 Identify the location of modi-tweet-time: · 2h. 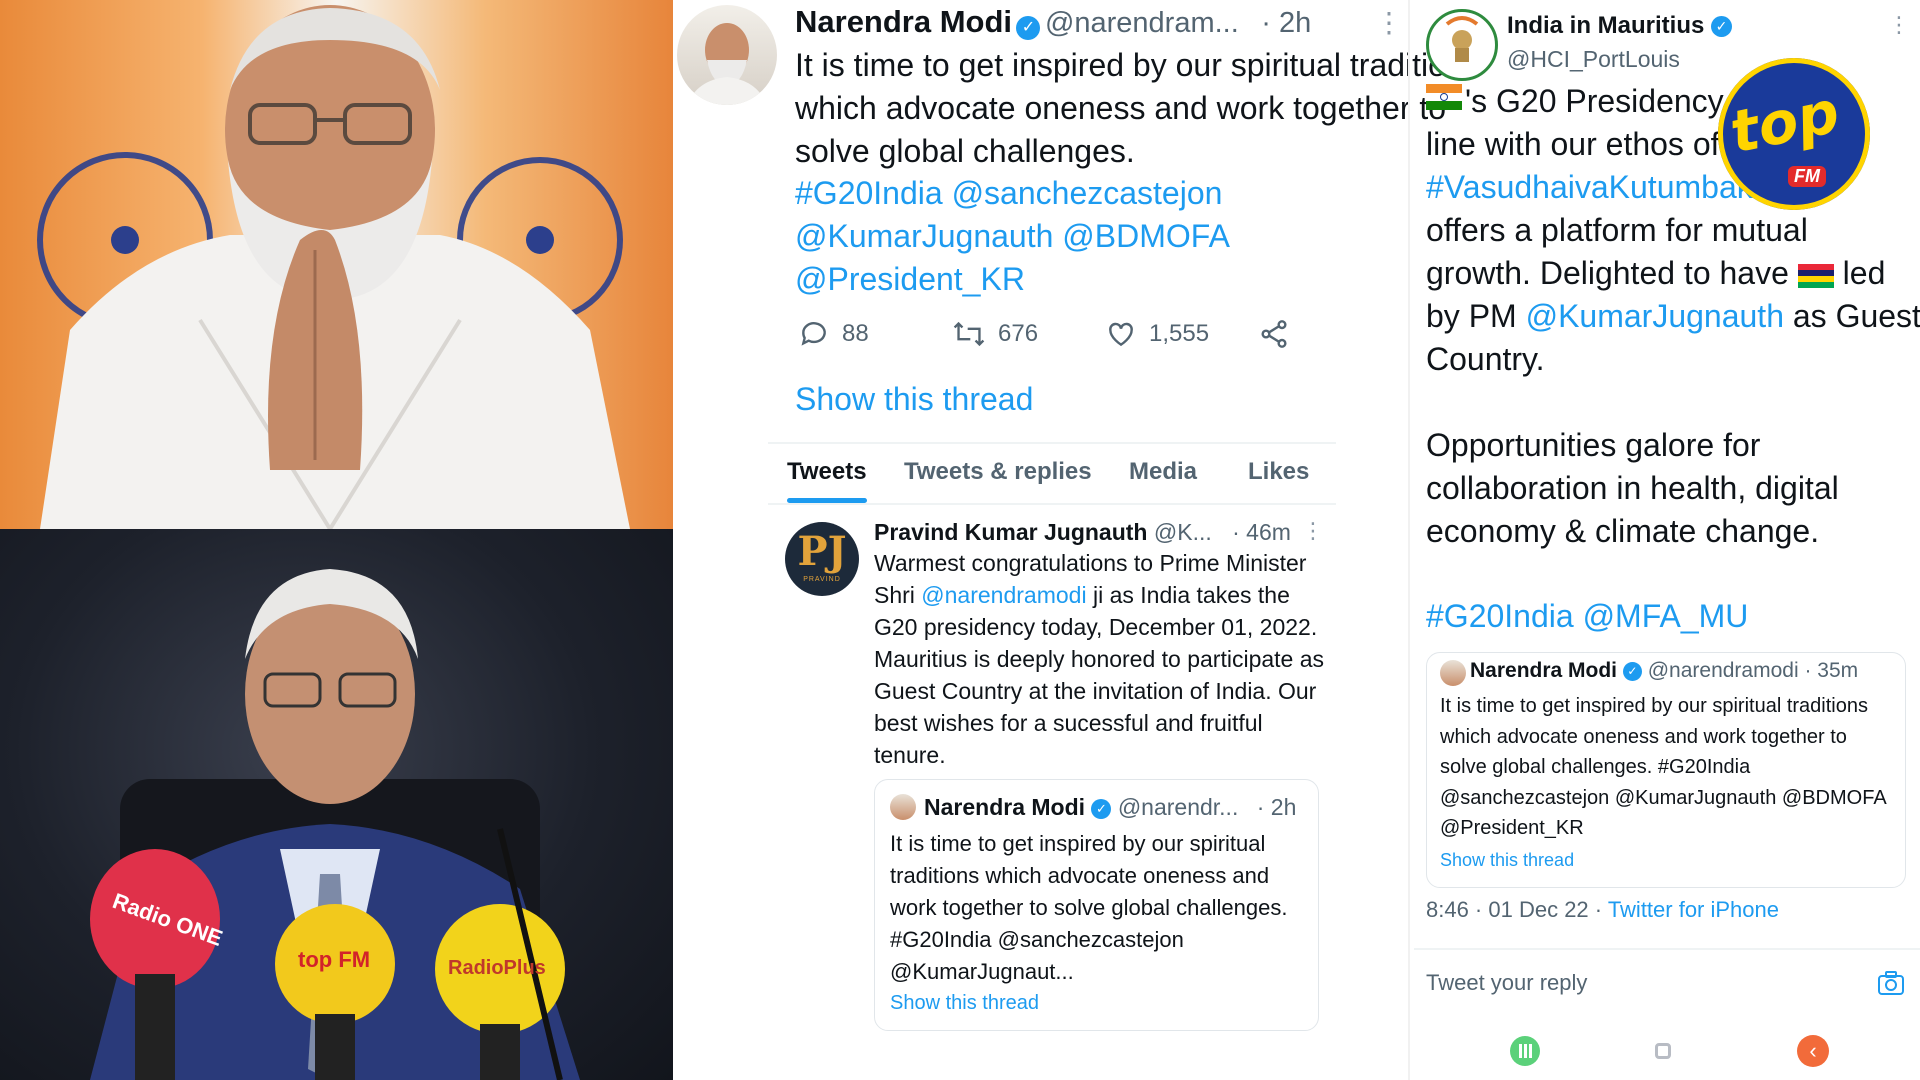
(1286, 23).